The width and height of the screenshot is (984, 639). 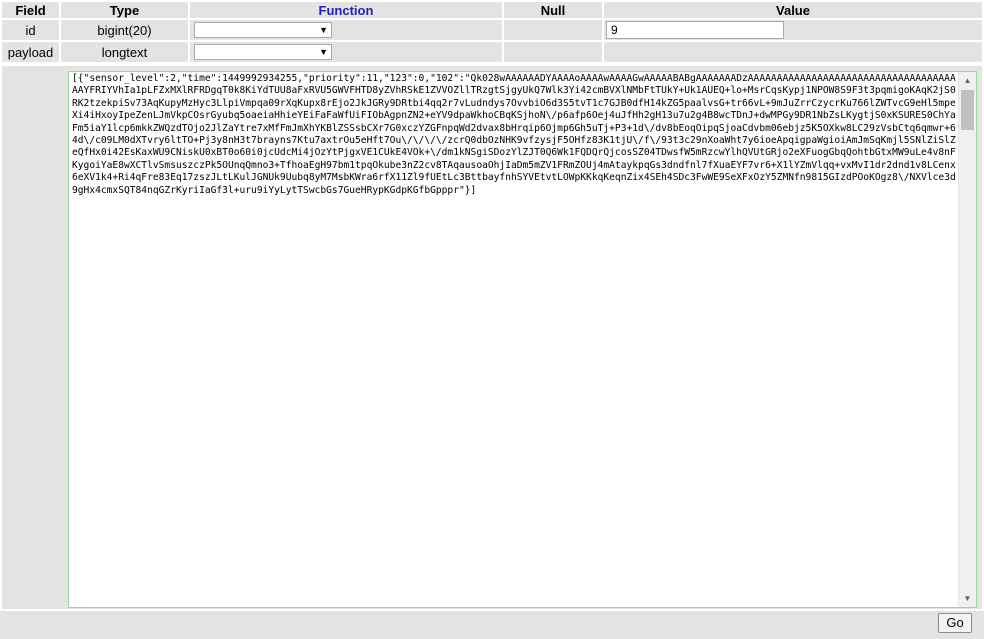 I want to click on value-cell-id: 9, so click(x=793, y=30).